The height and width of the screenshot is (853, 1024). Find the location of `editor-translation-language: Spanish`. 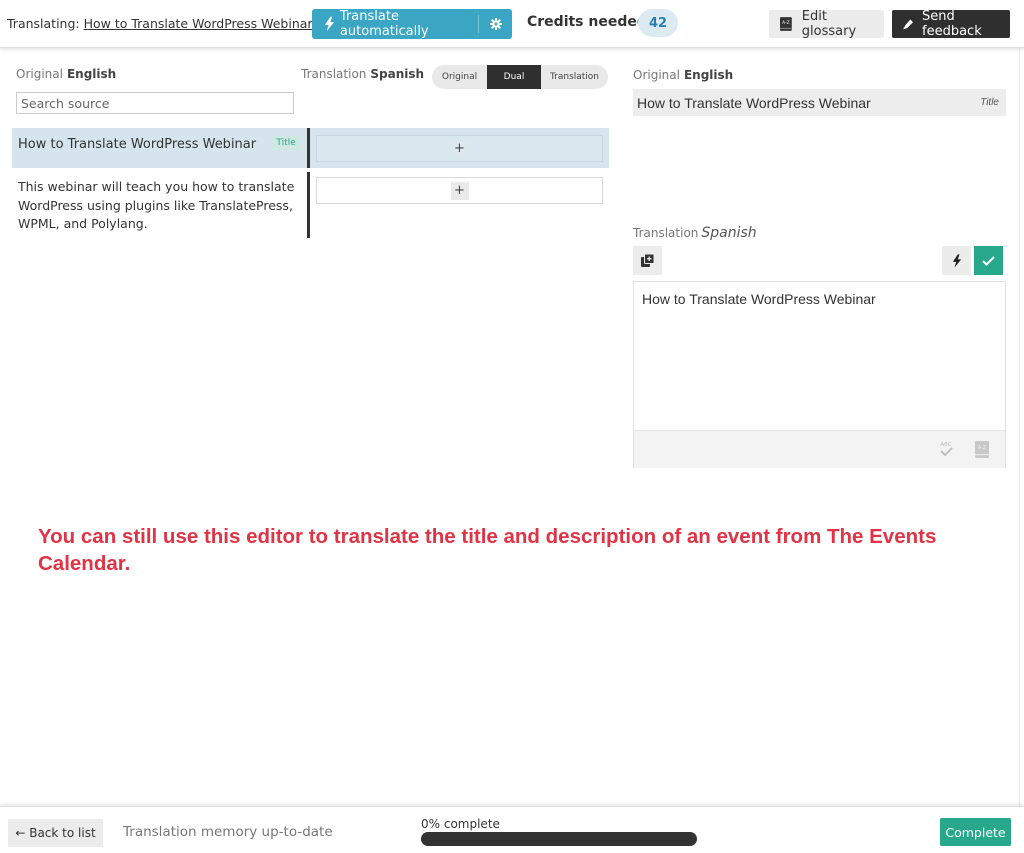

editor-translation-language: Spanish is located at coordinates (729, 233).